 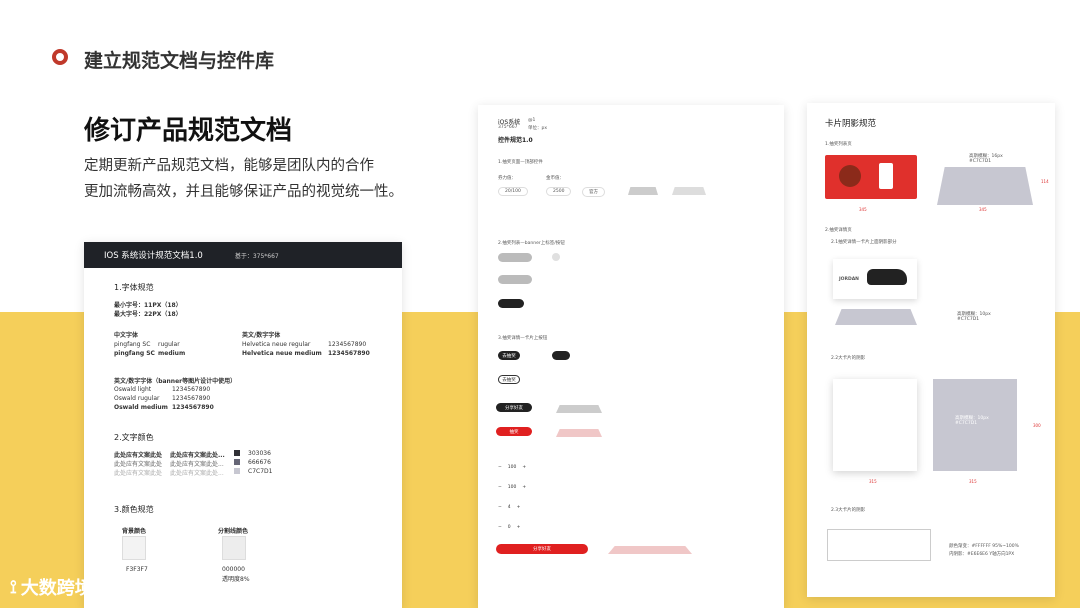 I want to click on text-color-1-a: 此处应有文案此处, so click(x=138, y=455).